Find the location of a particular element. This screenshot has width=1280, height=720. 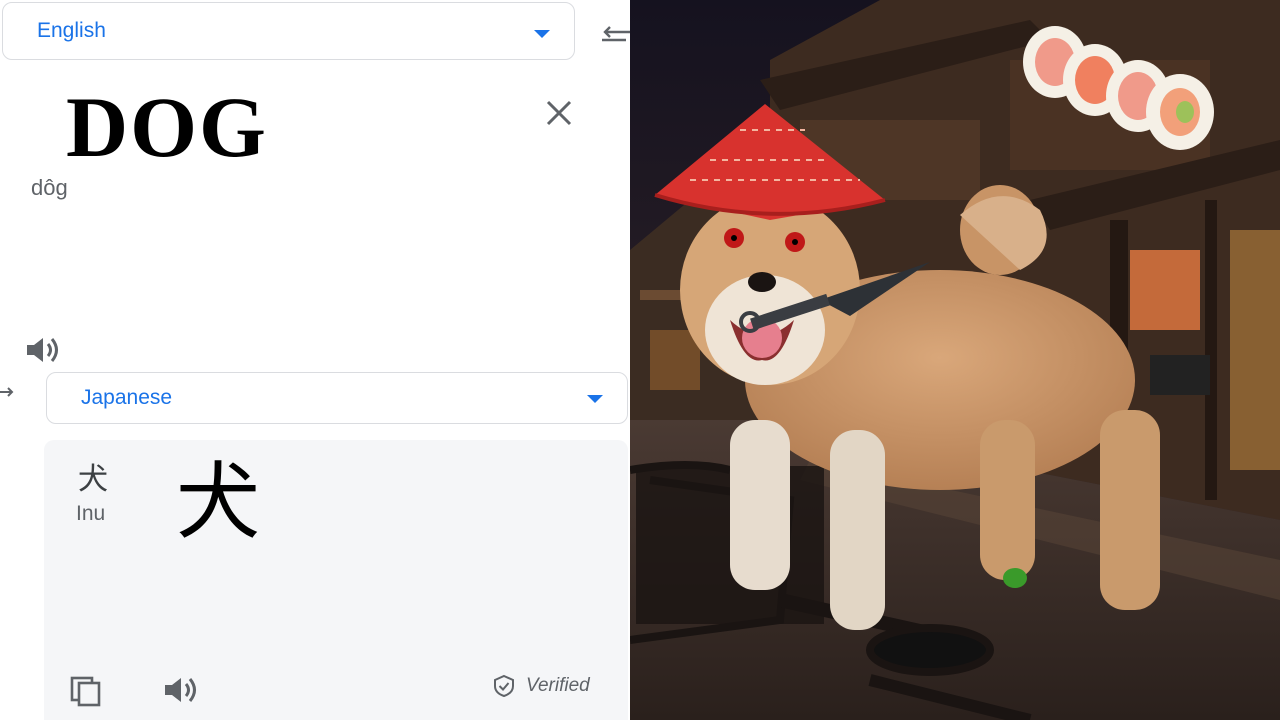

clear-icon is located at coordinates (559, 113).